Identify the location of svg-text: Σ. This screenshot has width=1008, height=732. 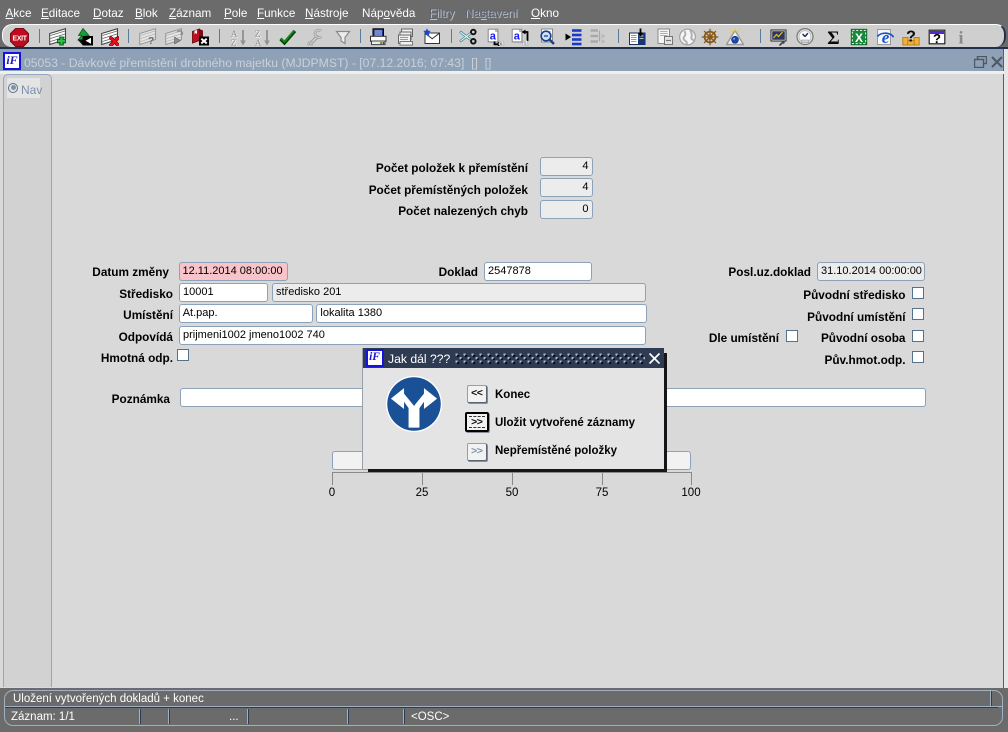
(833, 37).